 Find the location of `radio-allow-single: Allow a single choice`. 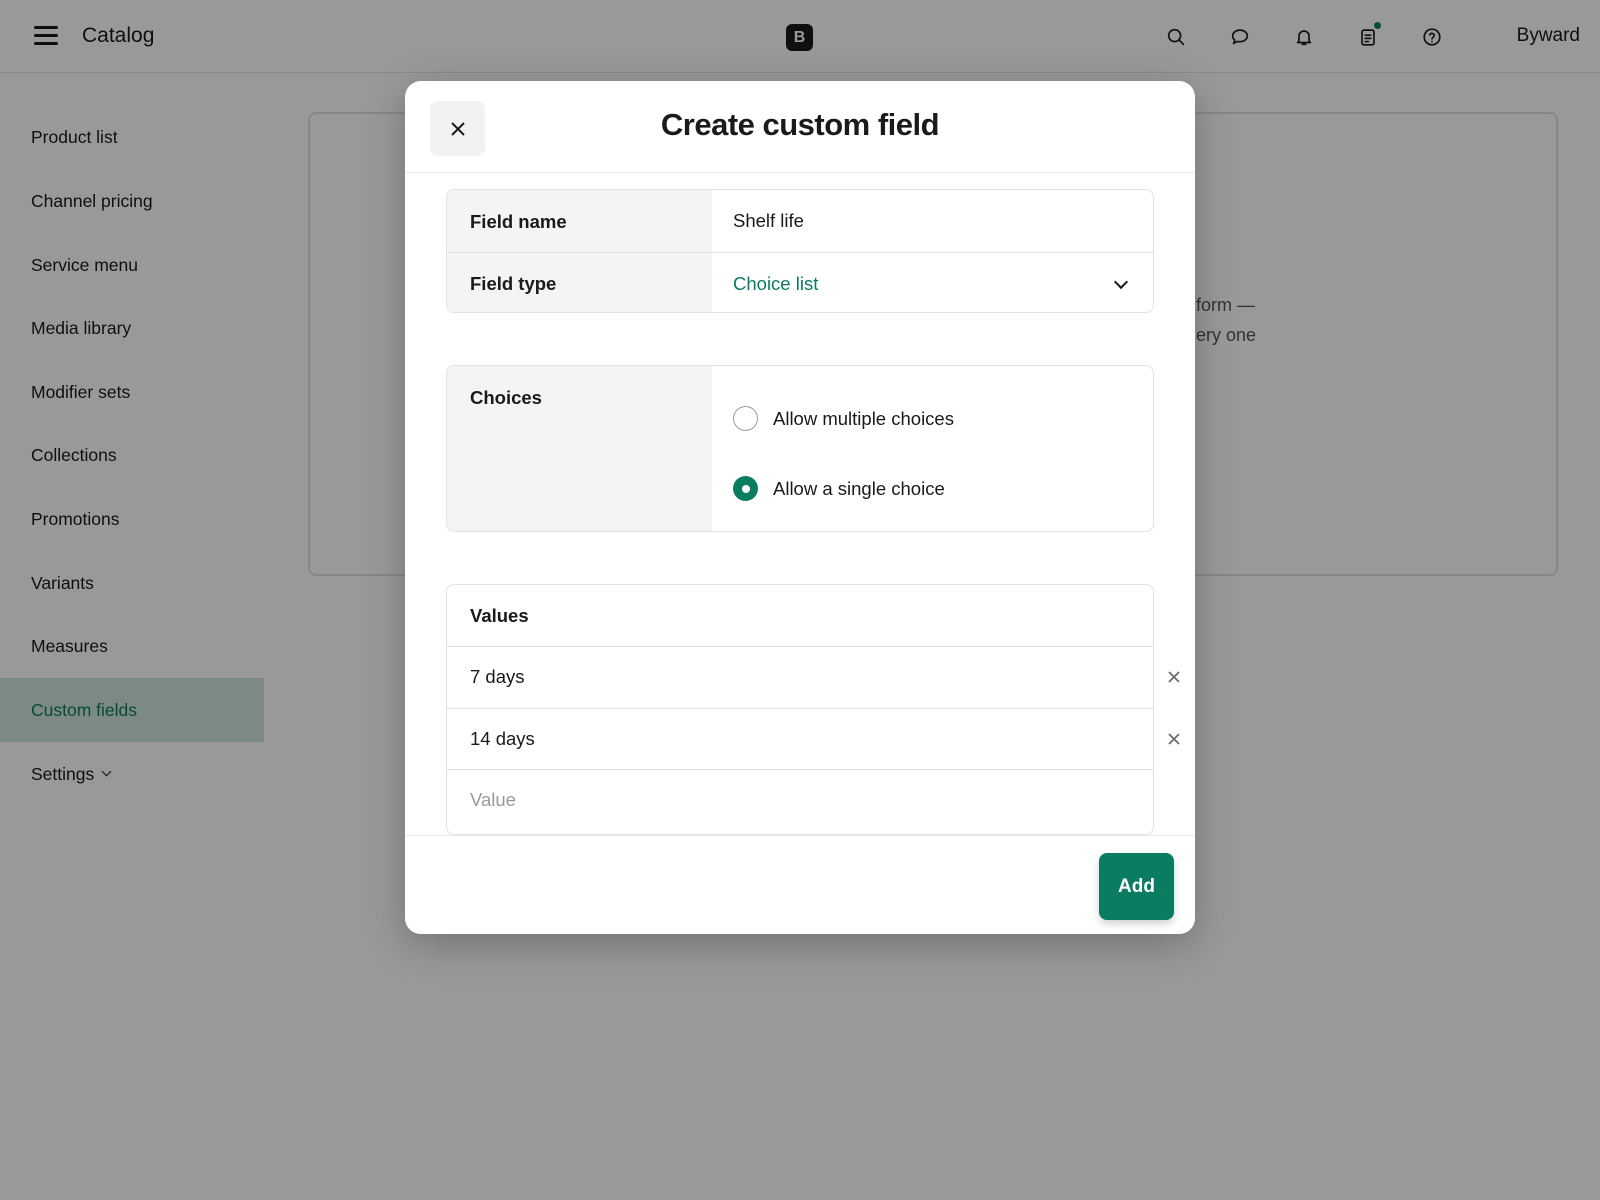

radio-allow-single: Allow a single choice is located at coordinates (839, 488).